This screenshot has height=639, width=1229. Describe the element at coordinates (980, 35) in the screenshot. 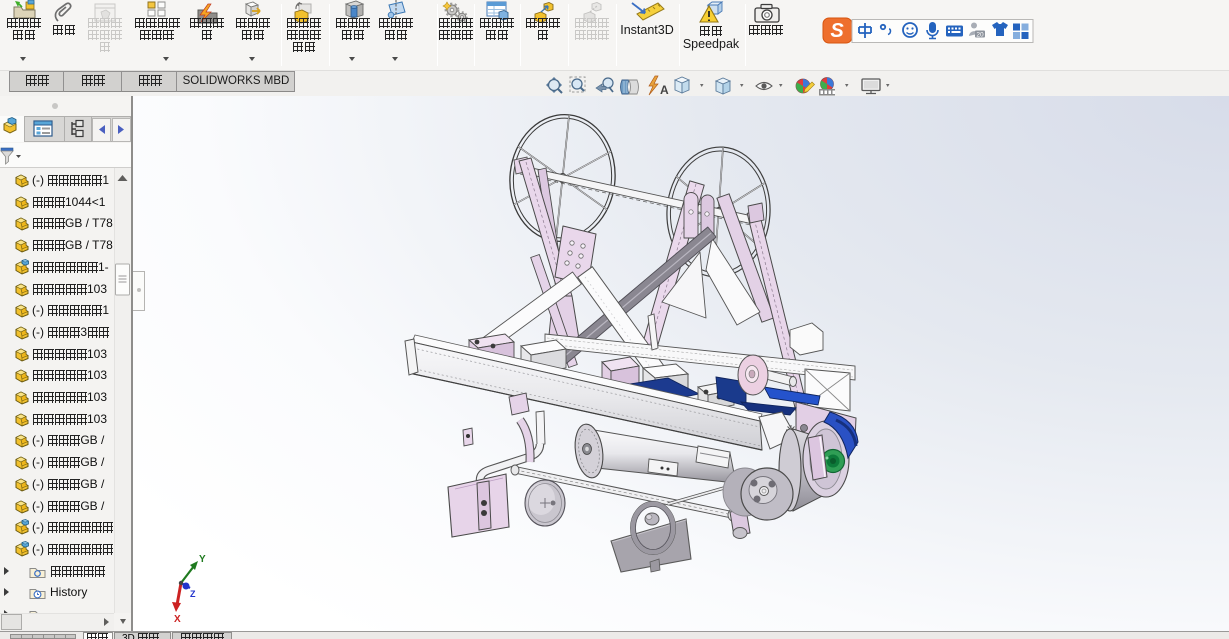

I see `svg-text: 20` at that location.